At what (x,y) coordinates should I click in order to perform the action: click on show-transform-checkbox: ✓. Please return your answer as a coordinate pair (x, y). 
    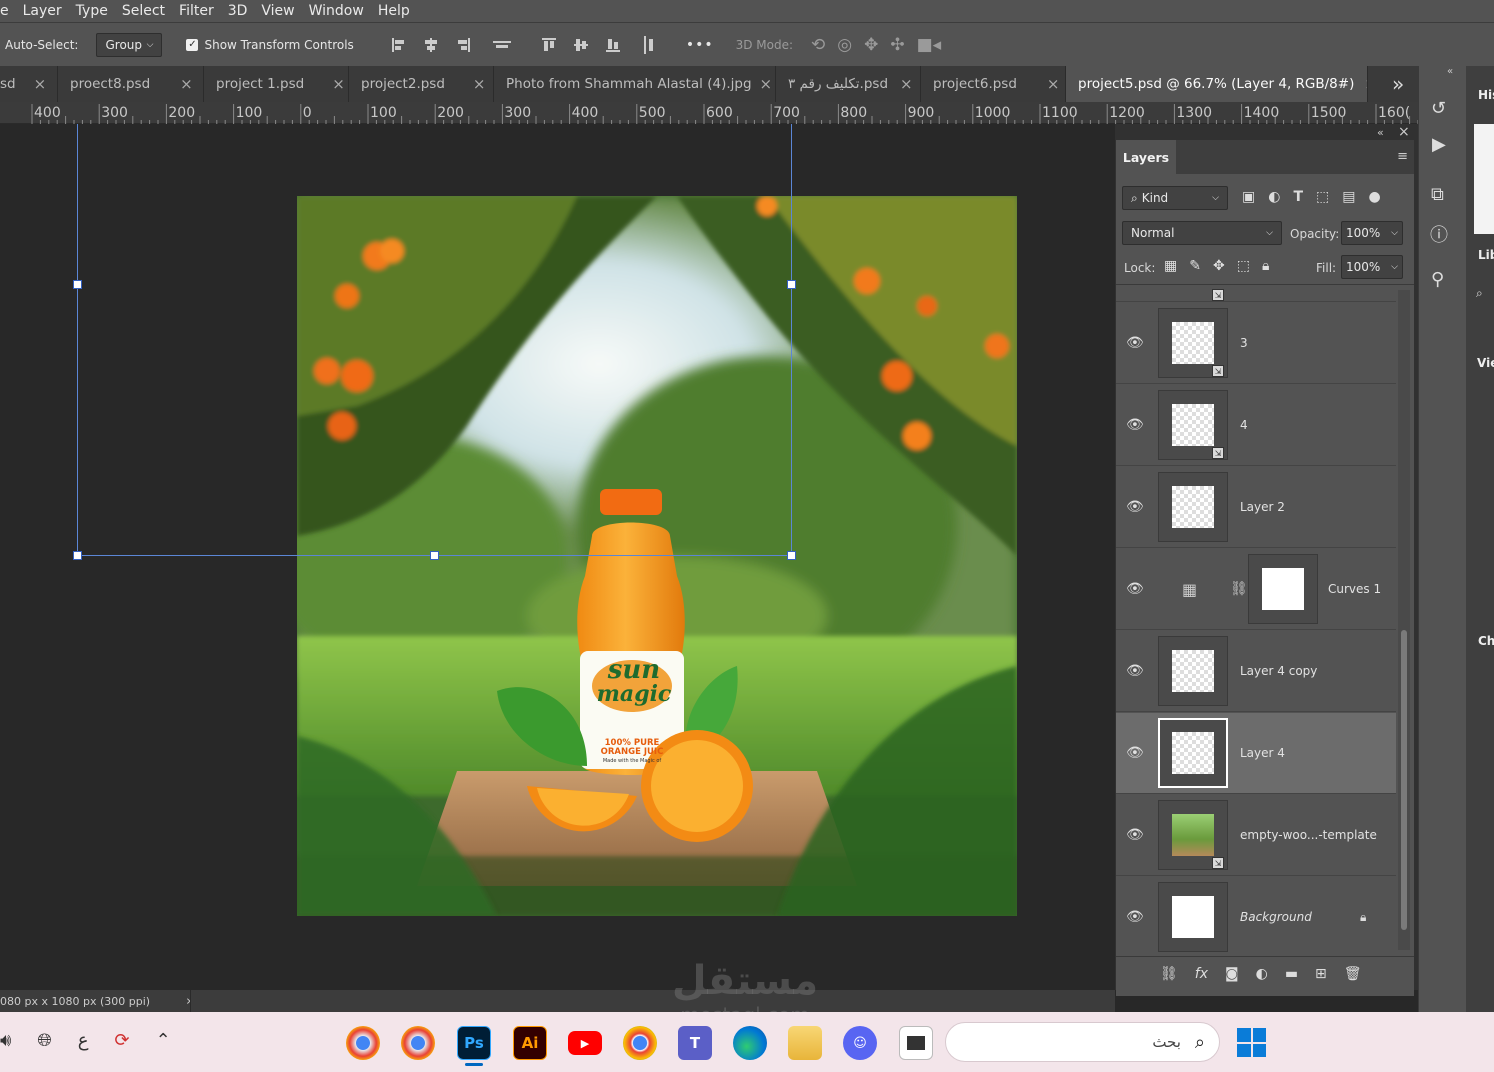
    Looking at the image, I should click on (192, 44).